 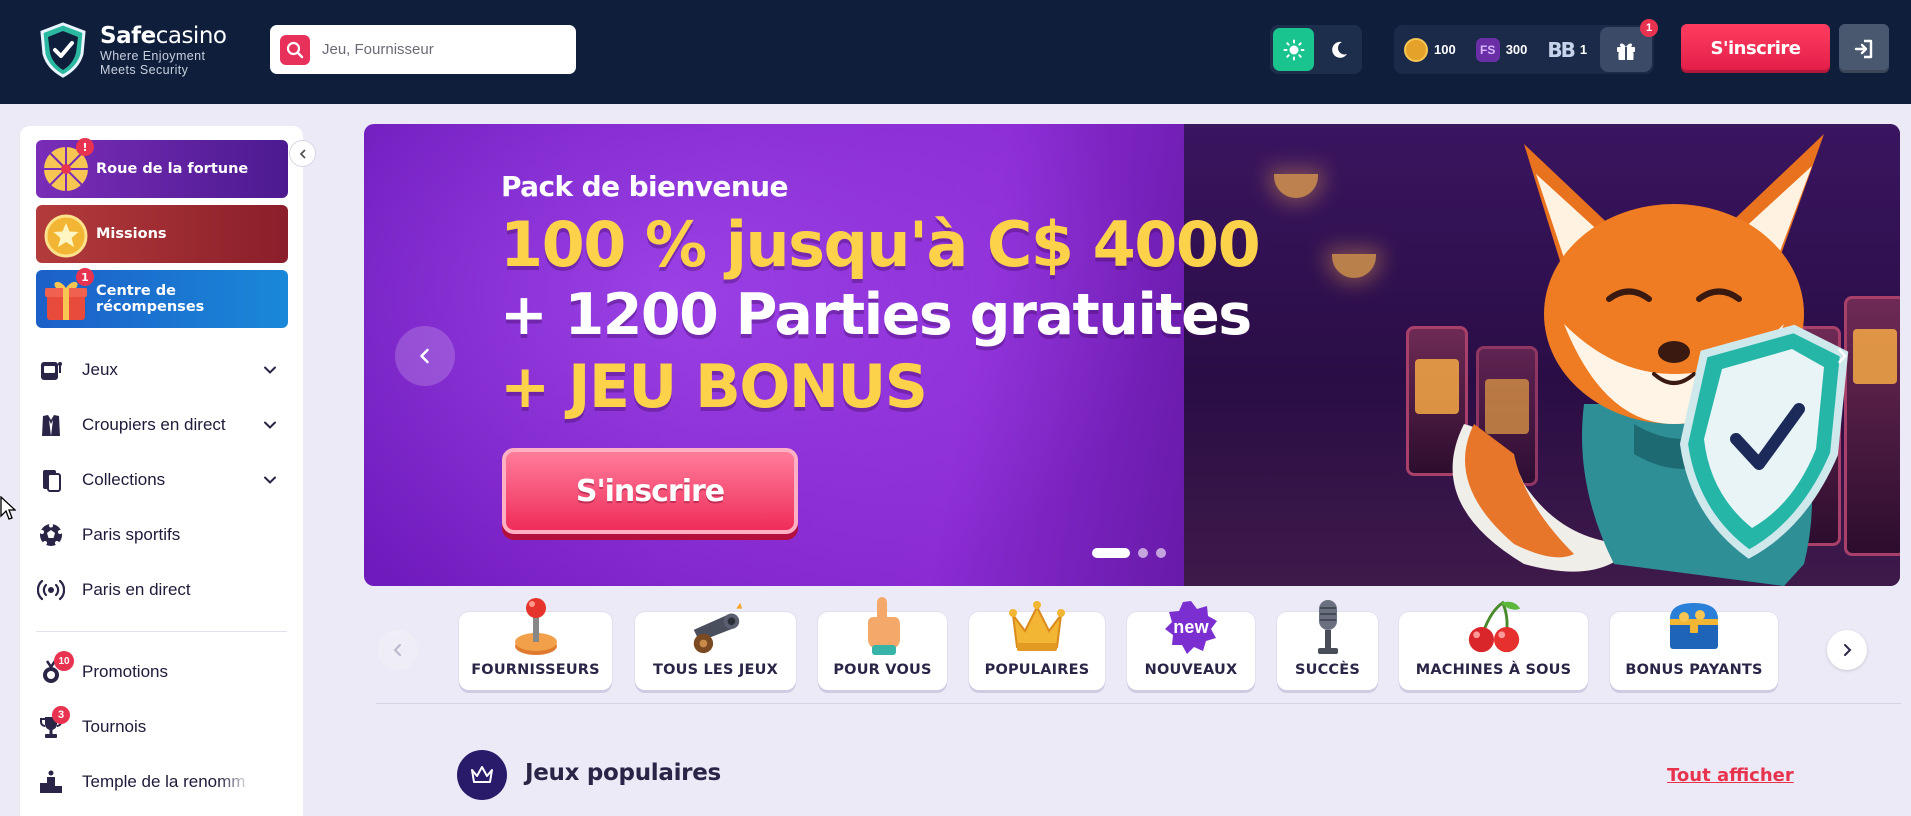 I want to click on pointing-hand-icon, so click(x=883, y=627).